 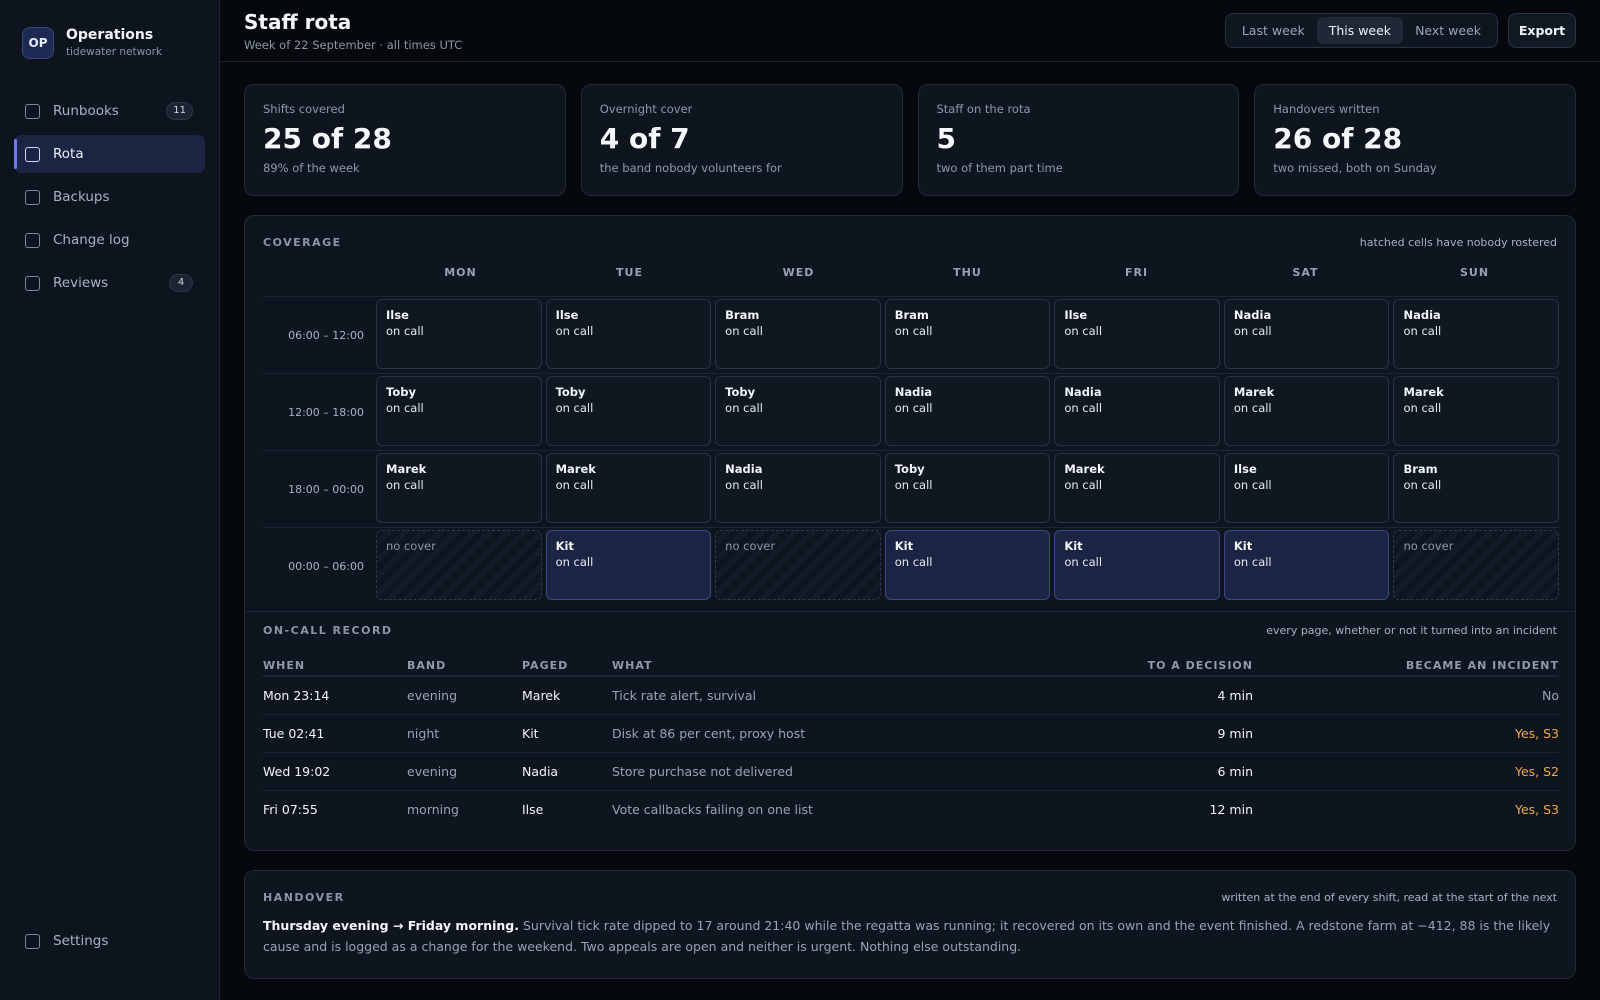 What do you see at coordinates (109, 941) in the screenshot?
I see `sidebar-item-settings: Settings` at bounding box center [109, 941].